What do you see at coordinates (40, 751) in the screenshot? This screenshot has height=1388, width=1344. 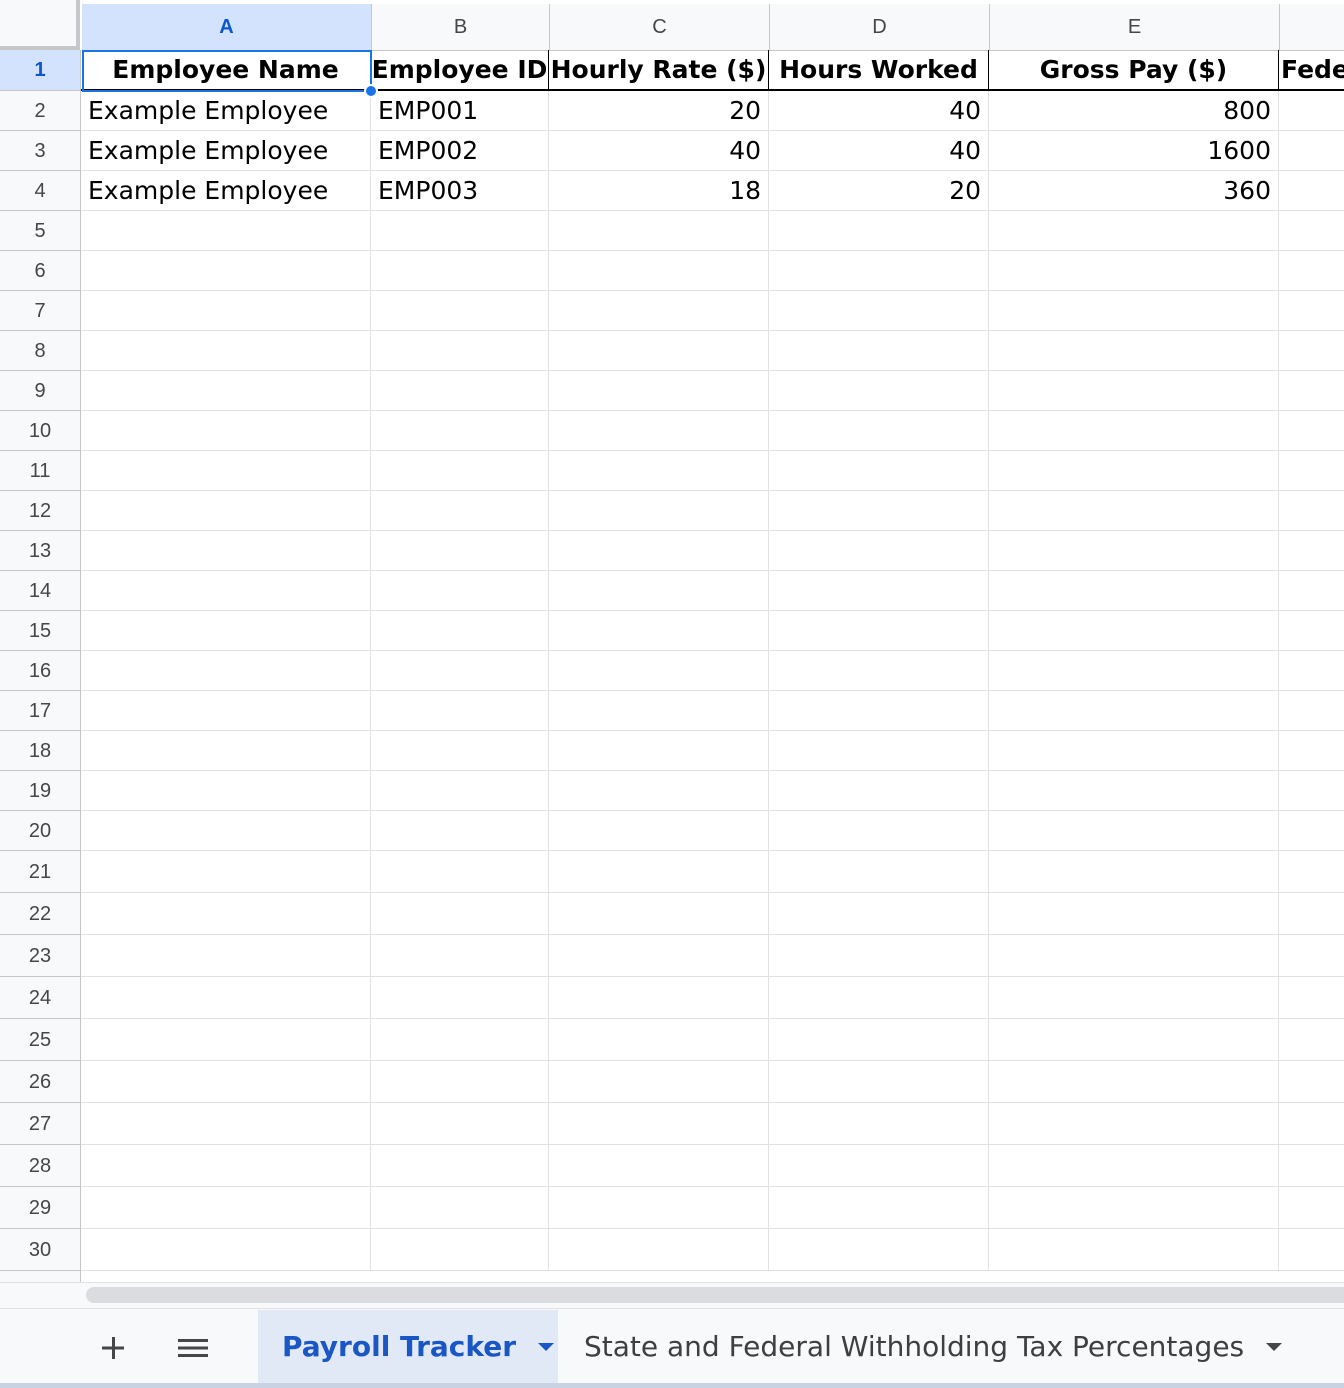 I see `row-header-18: 18` at bounding box center [40, 751].